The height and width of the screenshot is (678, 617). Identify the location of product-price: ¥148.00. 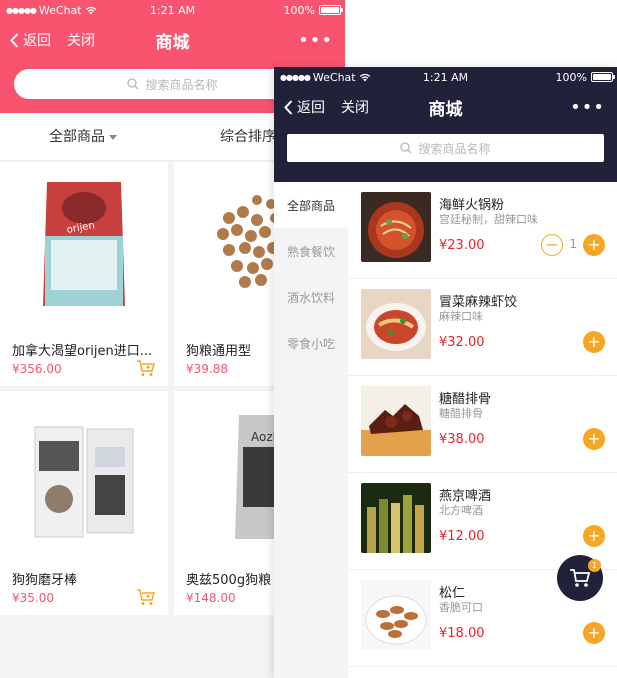
(211, 598).